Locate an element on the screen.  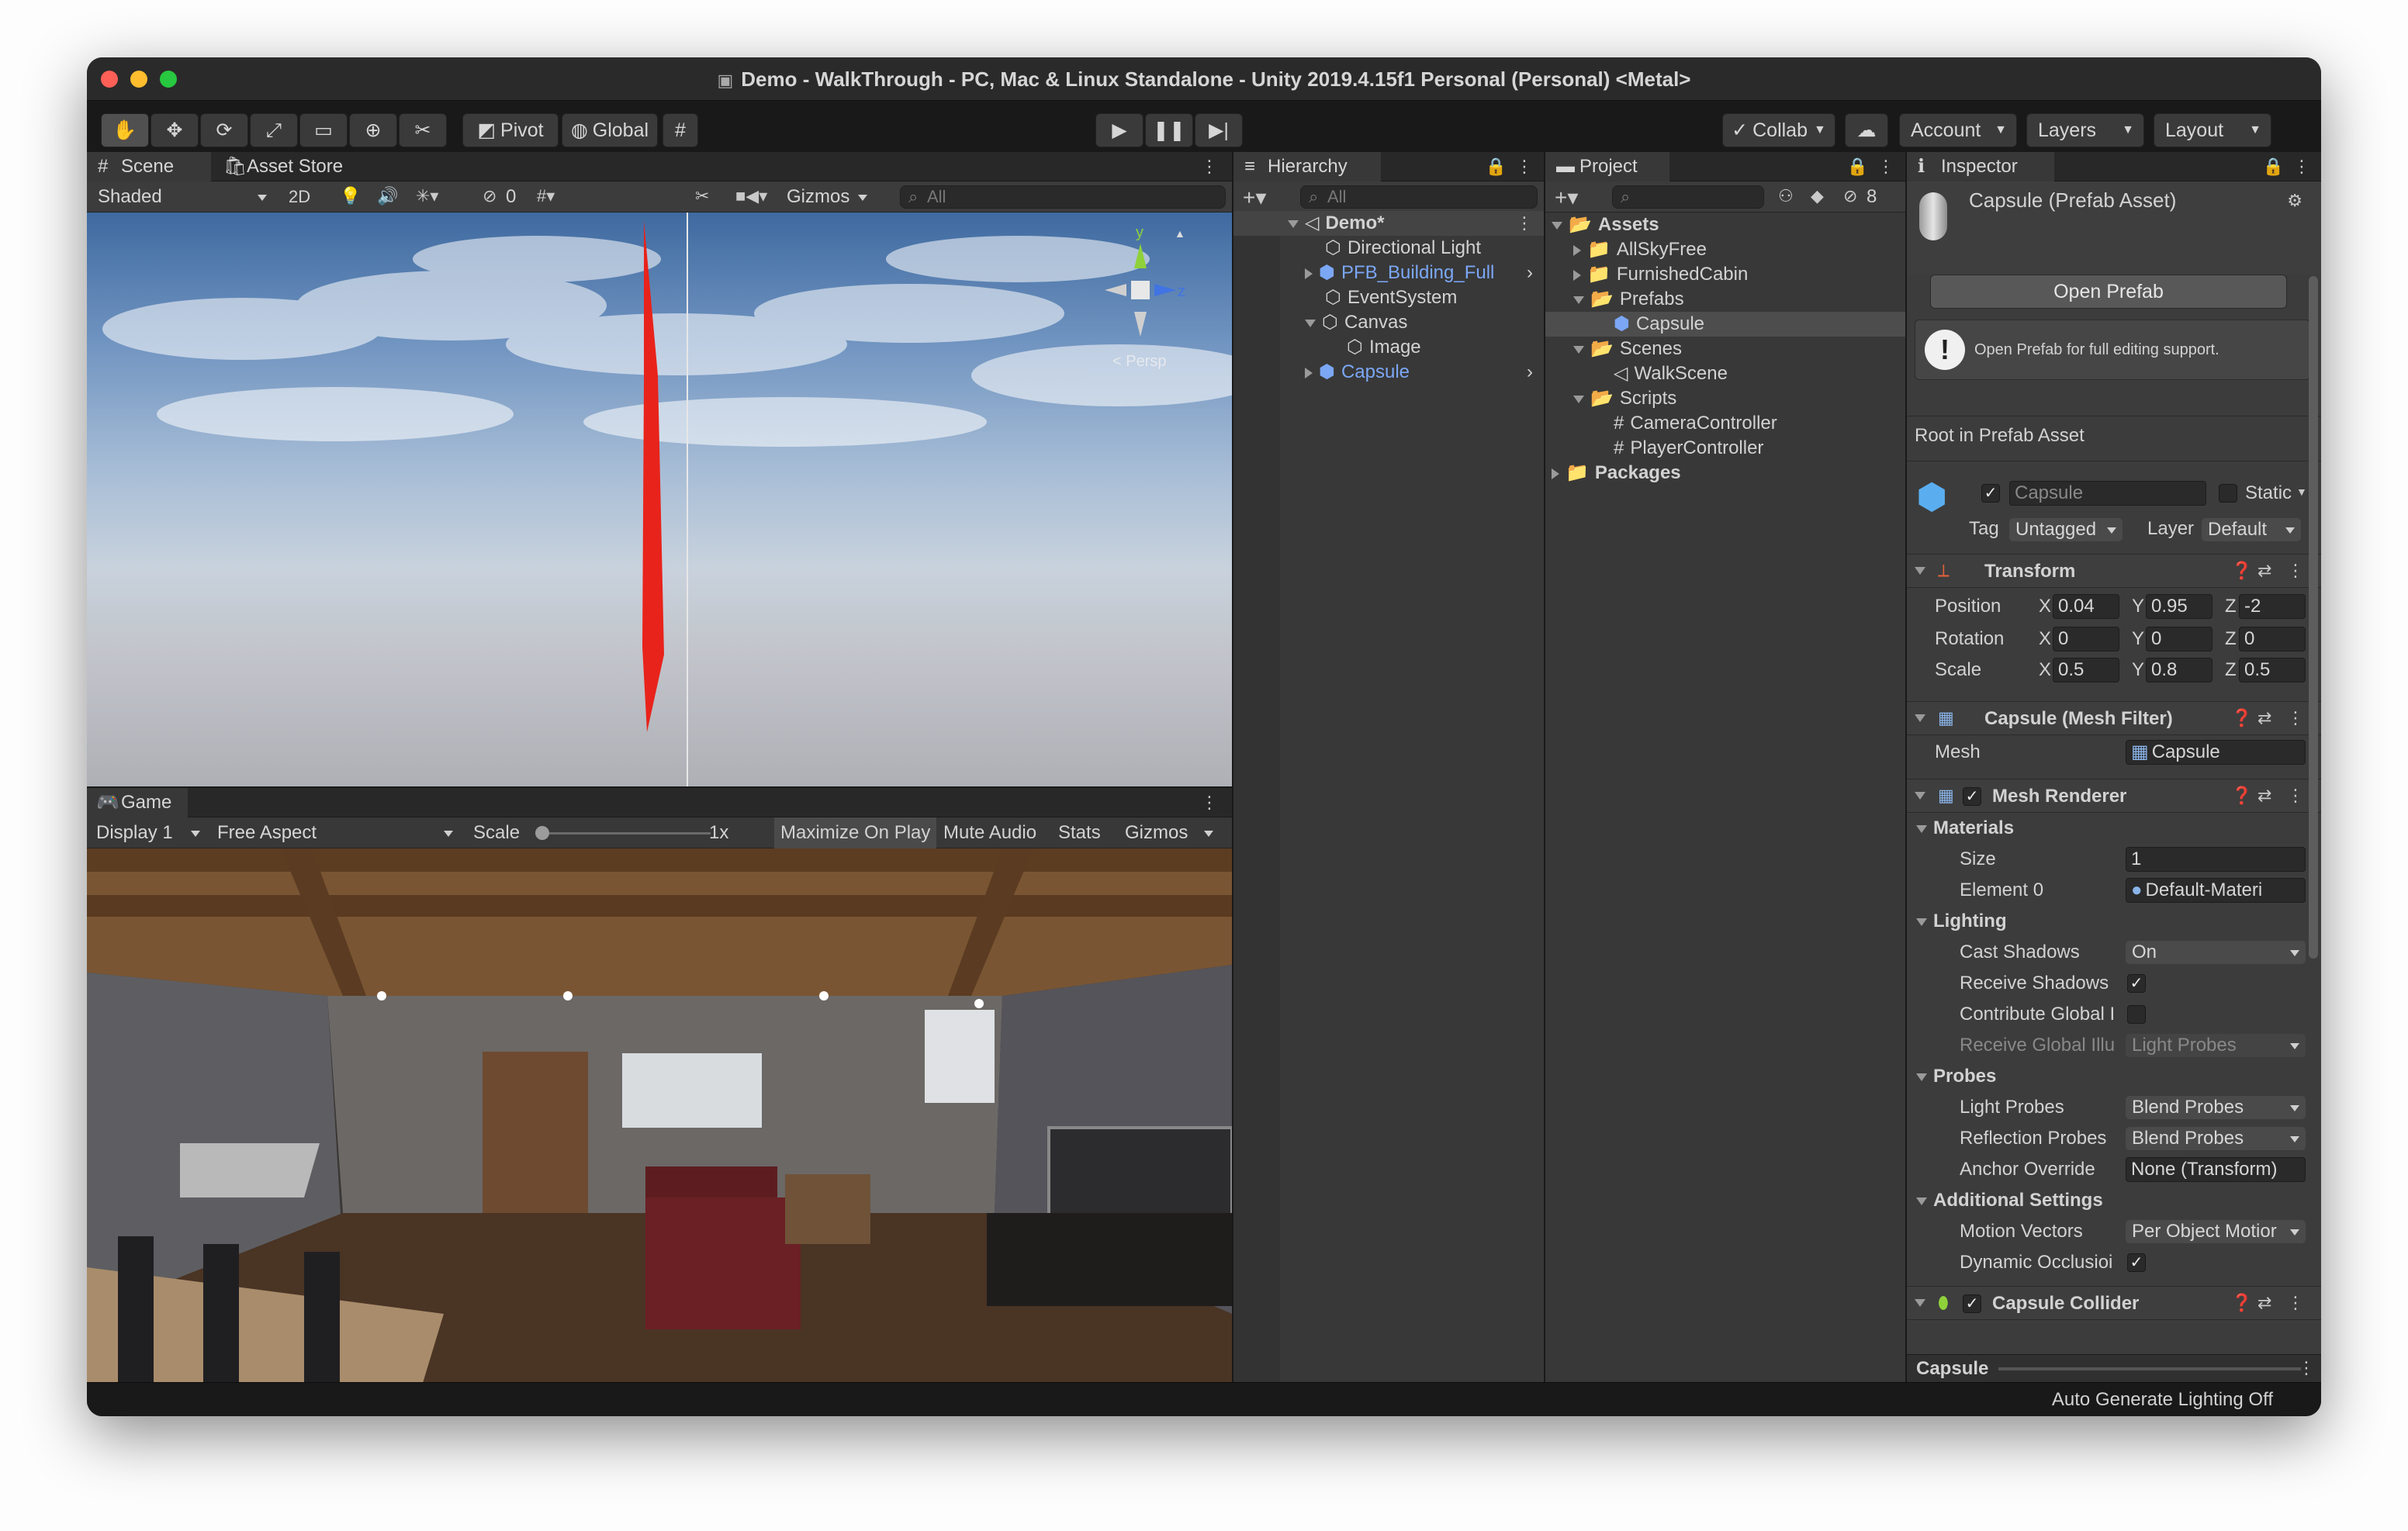
transform-tool-icon: ⊕ is located at coordinates (373, 130).